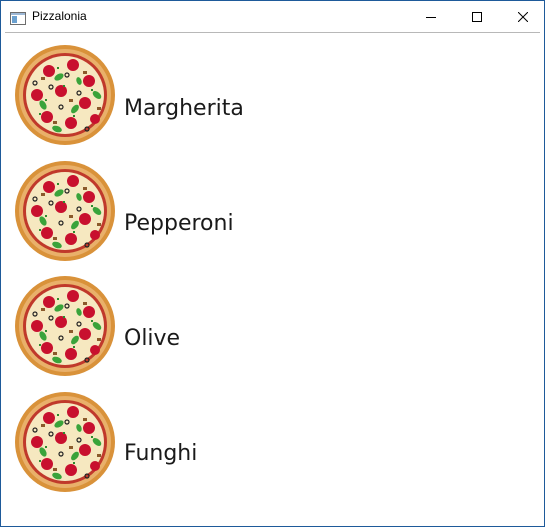 This screenshot has width=545, height=527. I want to click on maximize-button, so click(477, 16).